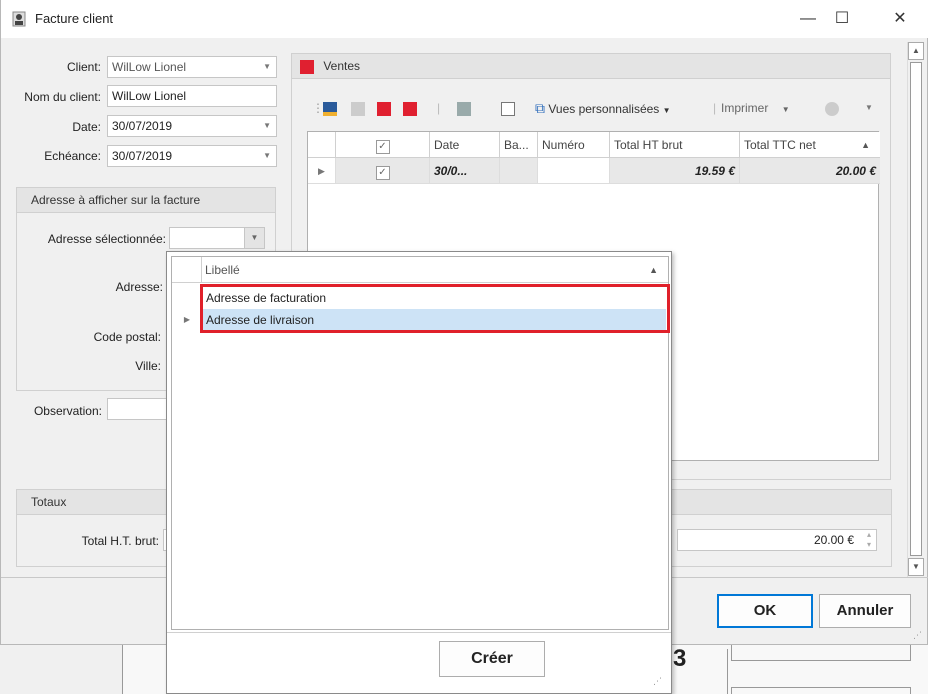  I want to click on total-ht-label: Total H.T. brut:, so click(120, 541).